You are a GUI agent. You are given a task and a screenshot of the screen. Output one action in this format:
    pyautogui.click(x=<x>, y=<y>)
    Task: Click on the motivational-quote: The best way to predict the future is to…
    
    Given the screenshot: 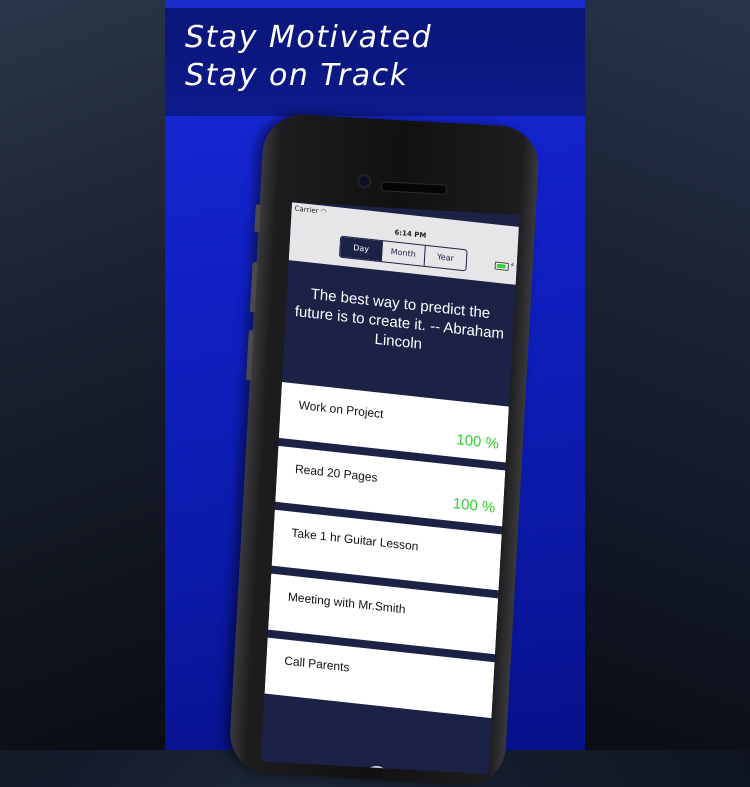 What is the action you would take?
    pyautogui.click(x=399, y=319)
    